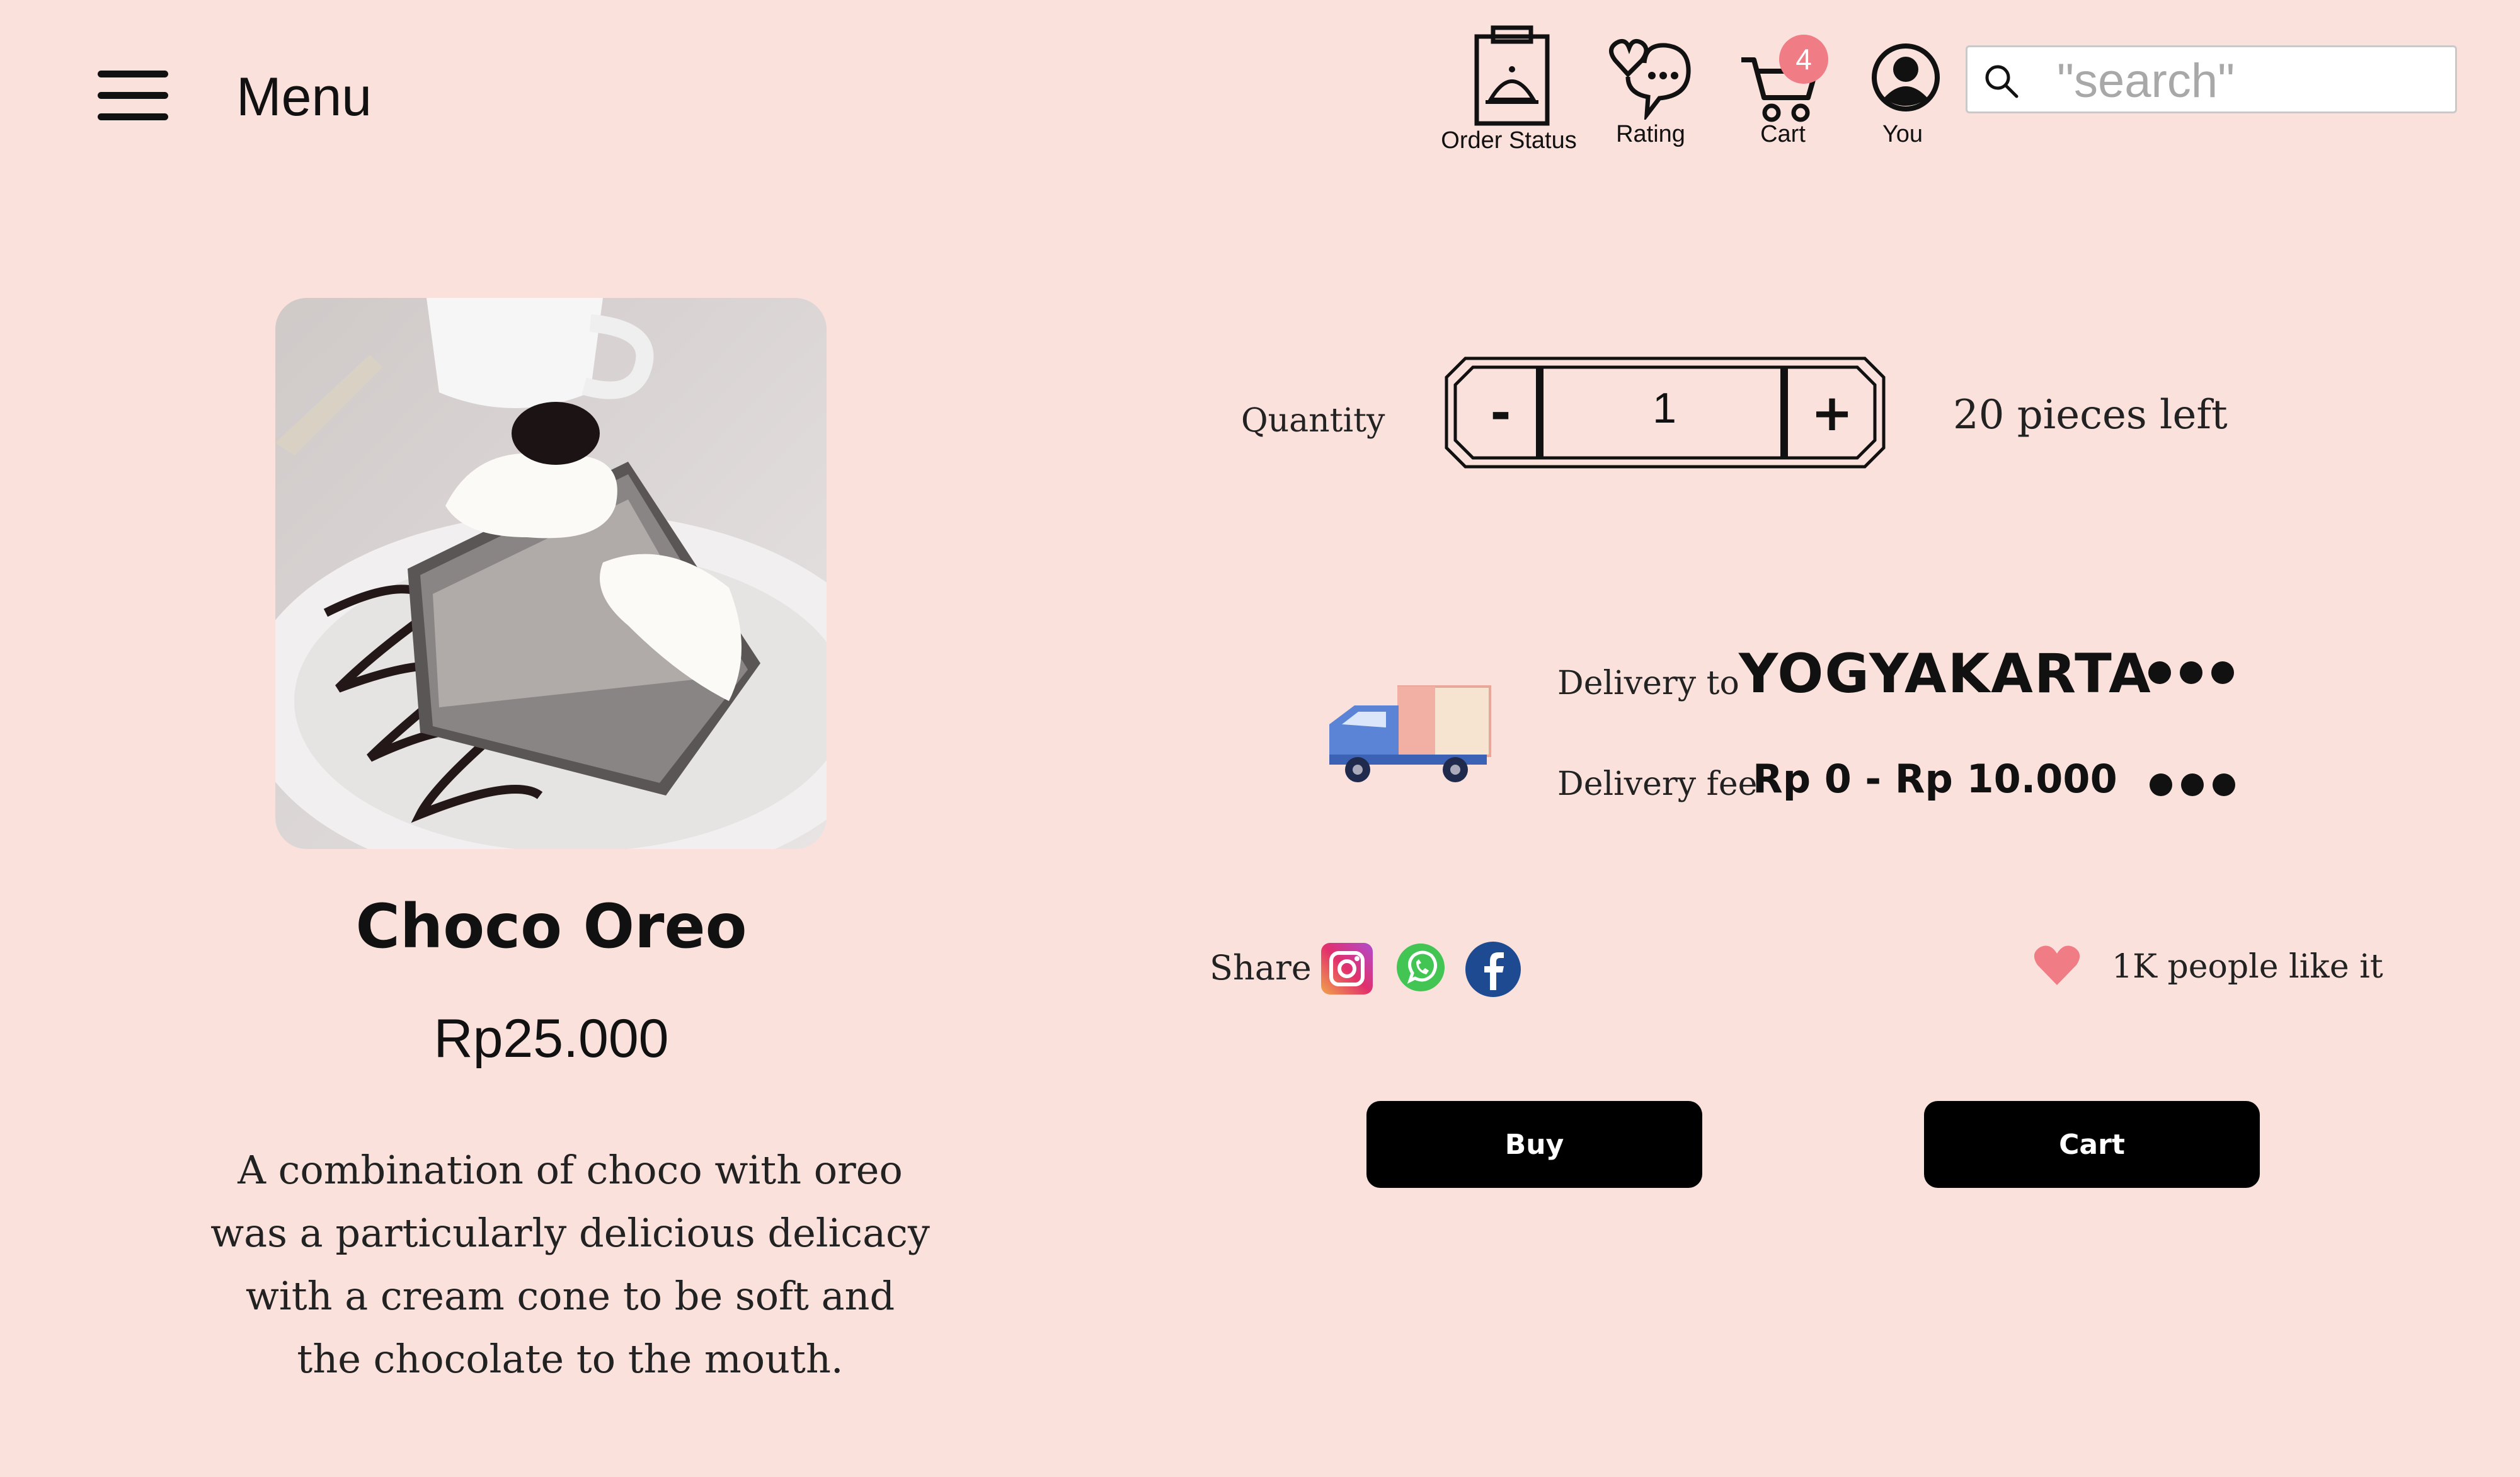 The height and width of the screenshot is (1477, 2520). What do you see at coordinates (1803, 59) in the screenshot?
I see `cart-count-badge: 4` at bounding box center [1803, 59].